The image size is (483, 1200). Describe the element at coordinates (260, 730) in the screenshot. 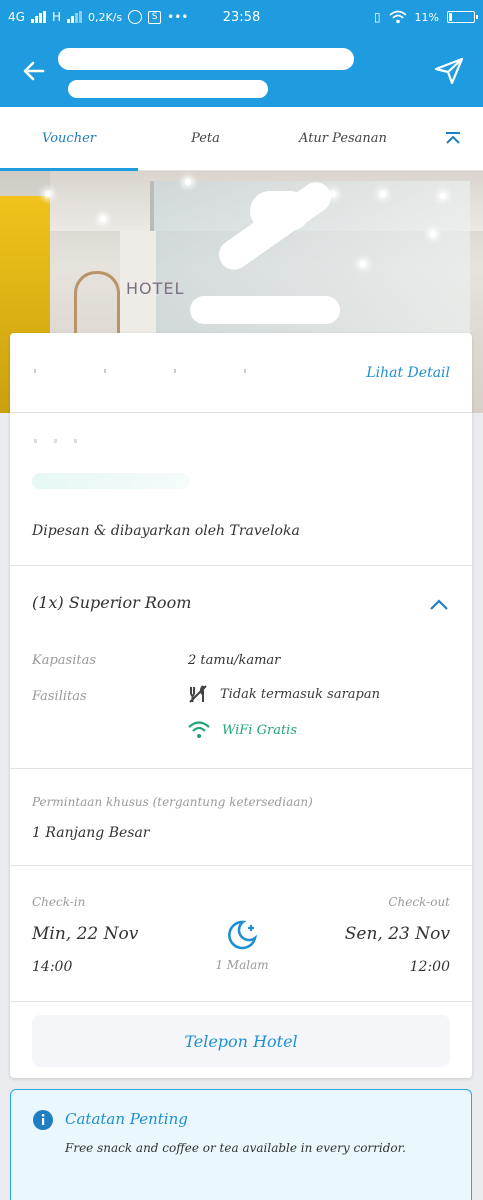

I see `facility-text: WiFi Gratis` at that location.